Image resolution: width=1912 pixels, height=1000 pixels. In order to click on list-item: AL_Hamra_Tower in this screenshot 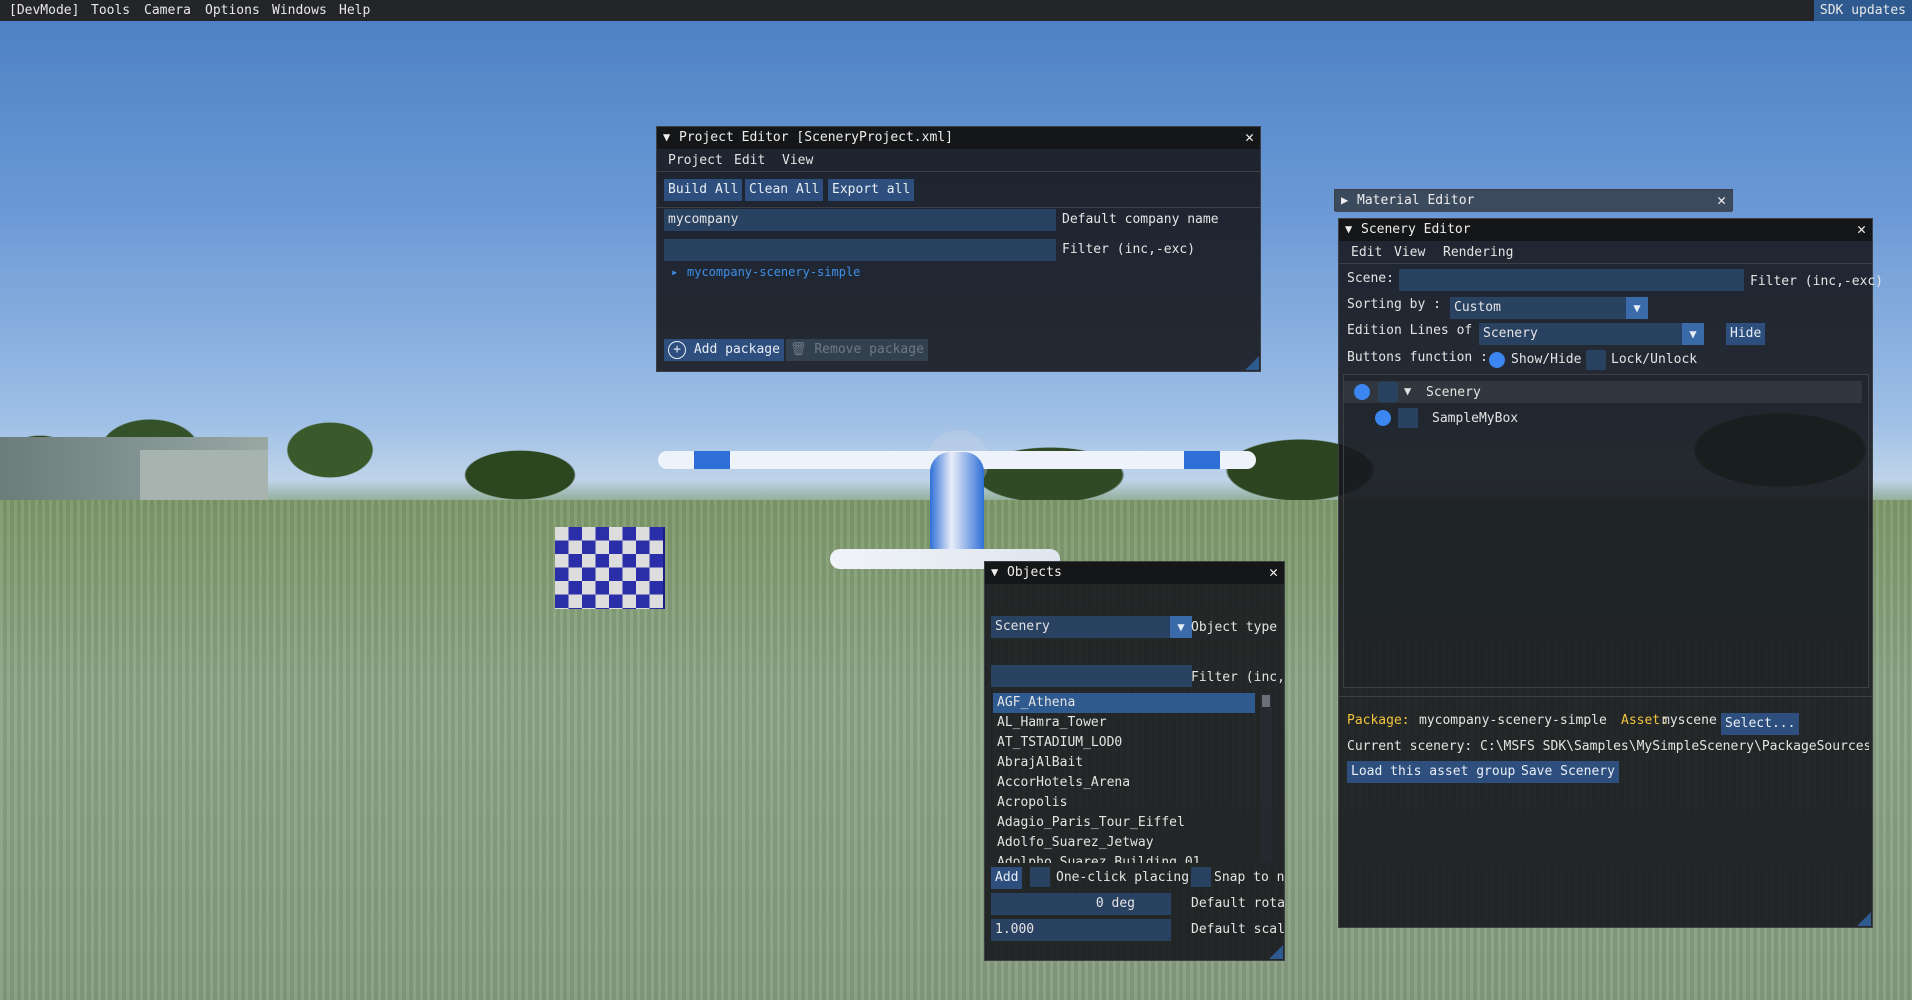, I will do `click(1124, 723)`.